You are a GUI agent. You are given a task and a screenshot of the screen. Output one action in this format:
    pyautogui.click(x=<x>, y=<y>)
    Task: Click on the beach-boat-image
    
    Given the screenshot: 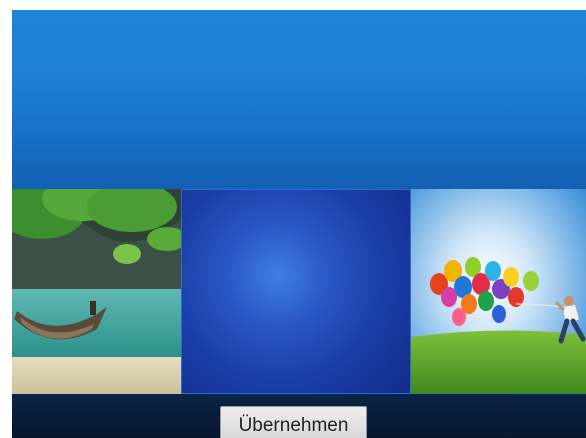 What is the action you would take?
    pyautogui.click(x=96, y=291)
    